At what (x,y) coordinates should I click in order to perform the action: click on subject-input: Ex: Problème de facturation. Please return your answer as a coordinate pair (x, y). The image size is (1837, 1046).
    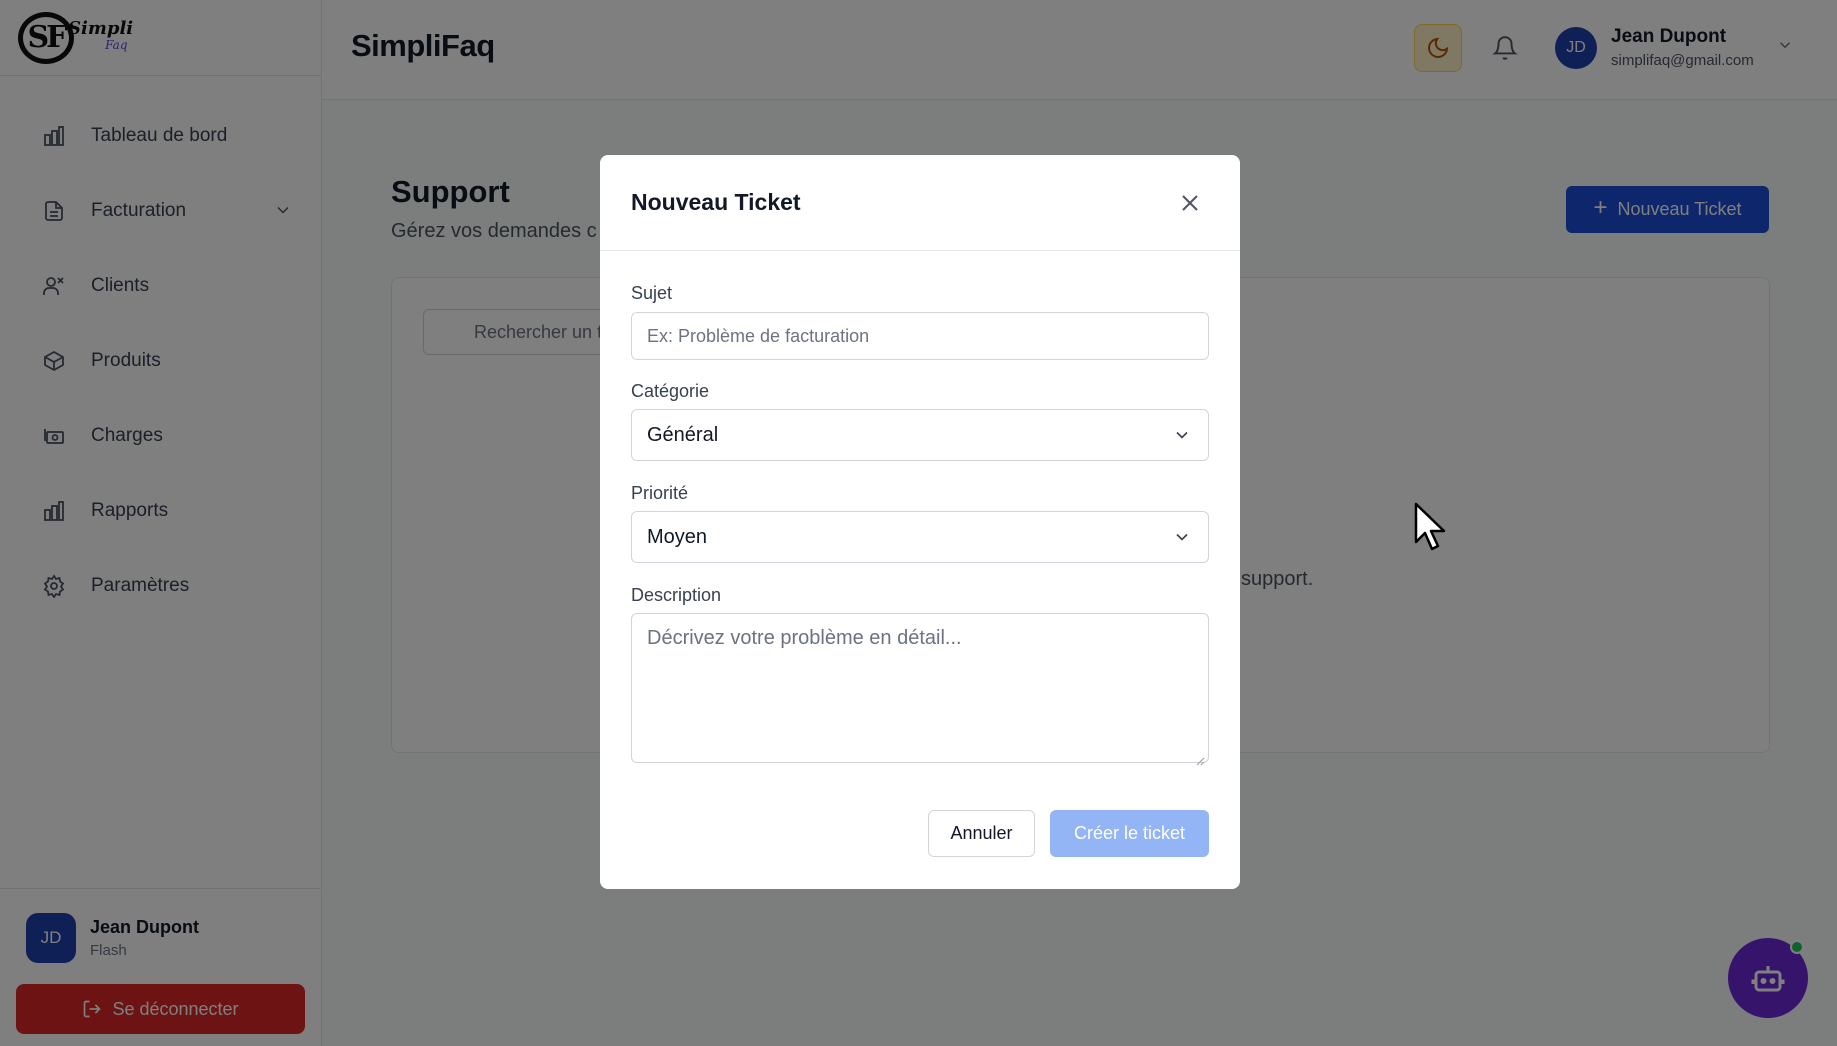
    Looking at the image, I should click on (920, 336).